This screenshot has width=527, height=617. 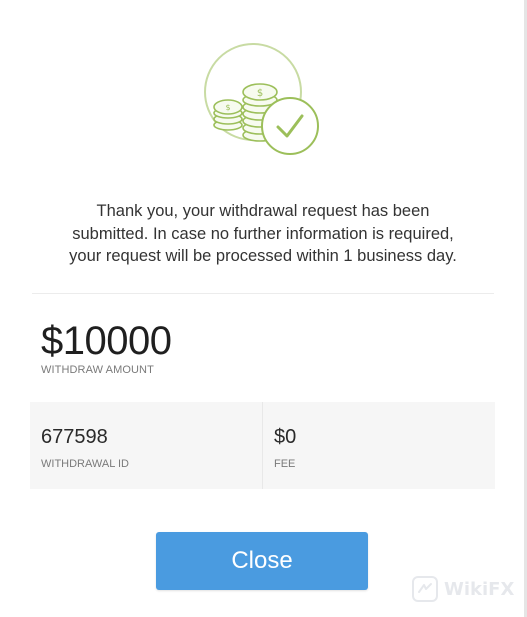 I want to click on close-button: Close, so click(x=262, y=561).